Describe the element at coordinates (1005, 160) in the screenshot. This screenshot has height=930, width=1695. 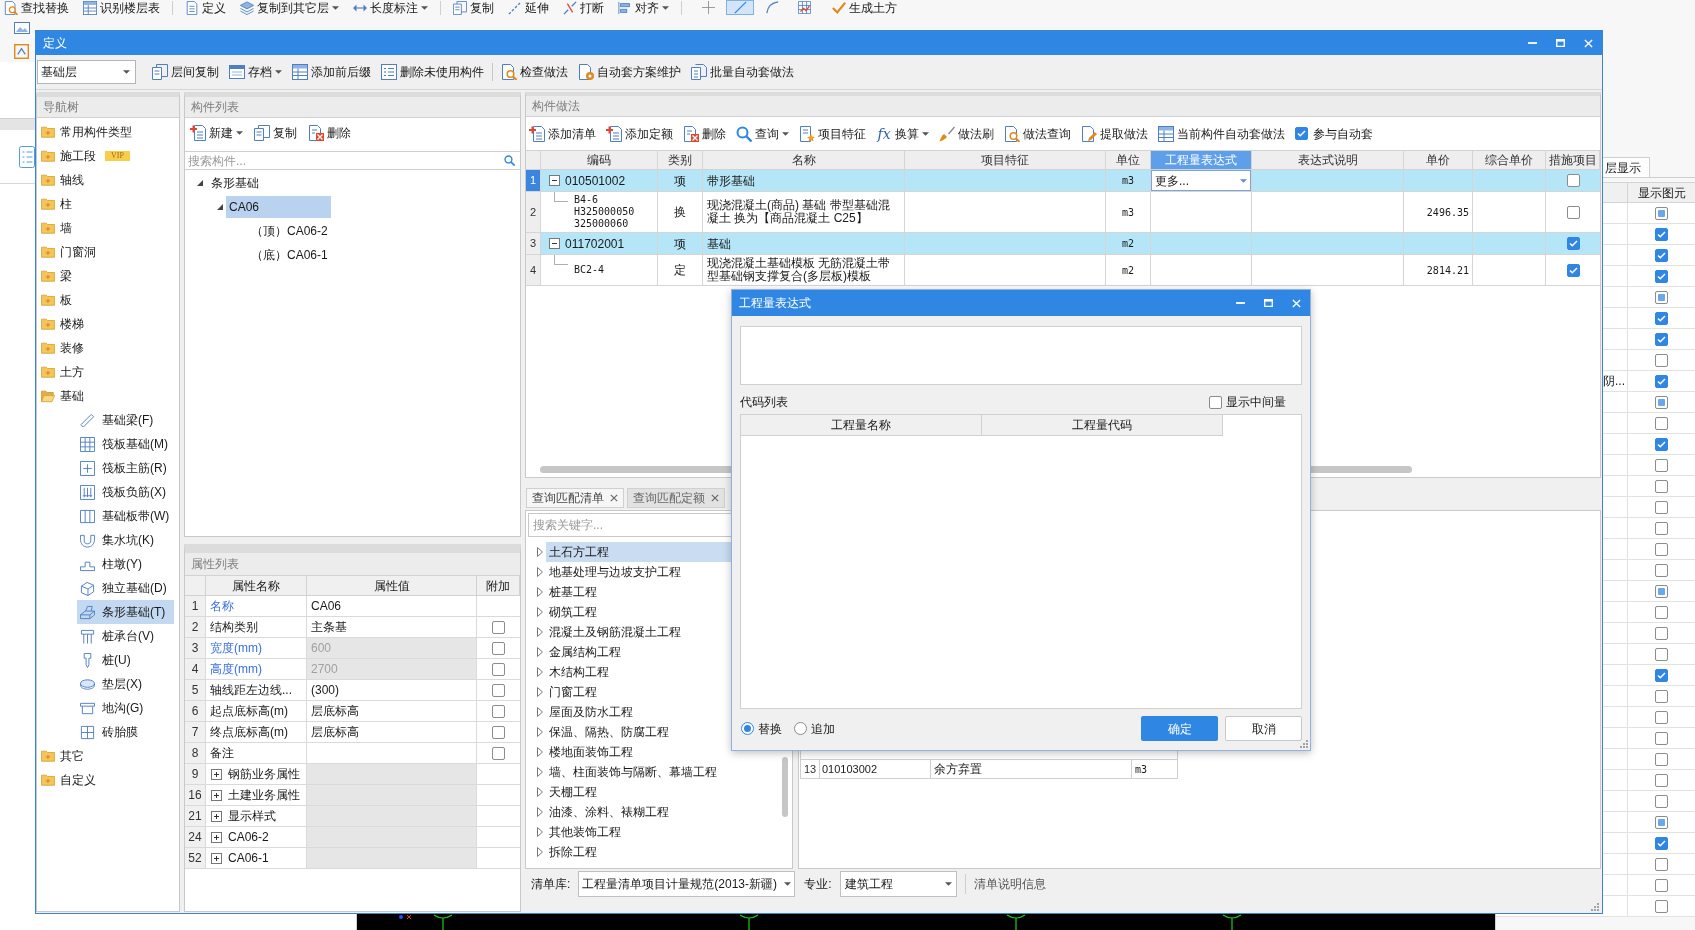
I see `column-header: 项目特征` at that location.